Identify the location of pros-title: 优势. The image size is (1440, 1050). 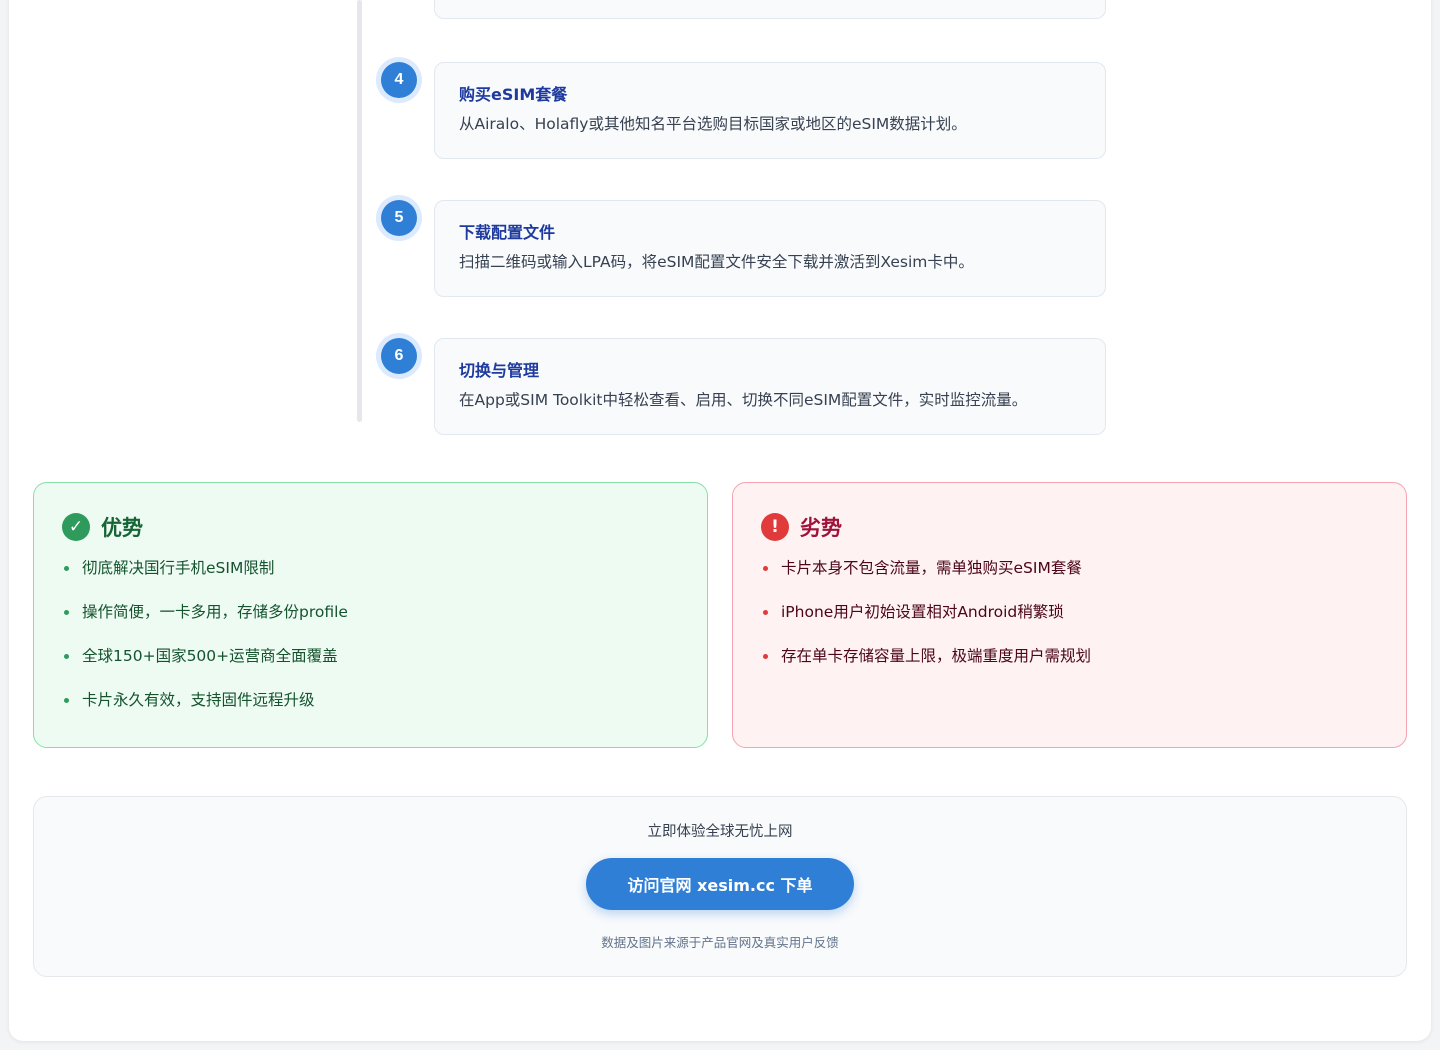
(122, 528).